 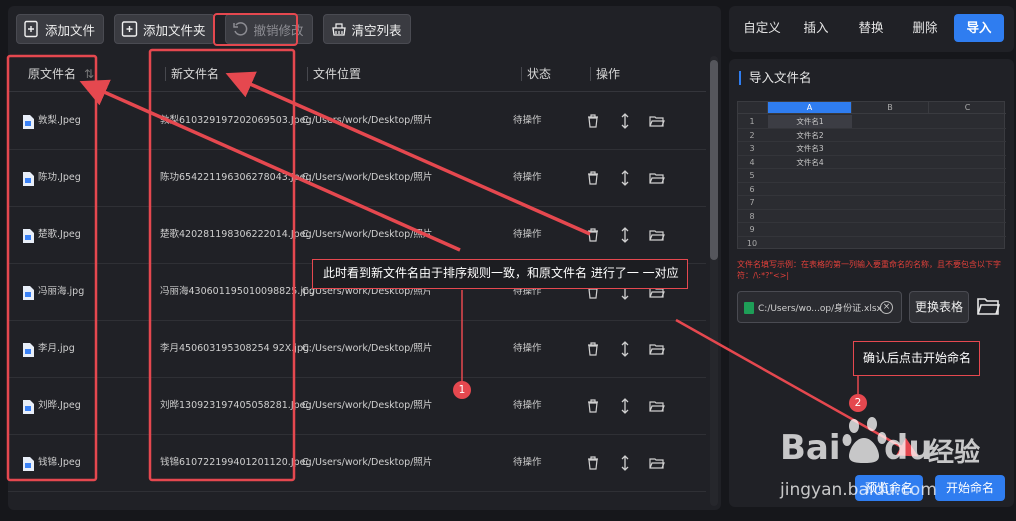 I want to click on tab-insert: 插入, so click(x=816, y=28).